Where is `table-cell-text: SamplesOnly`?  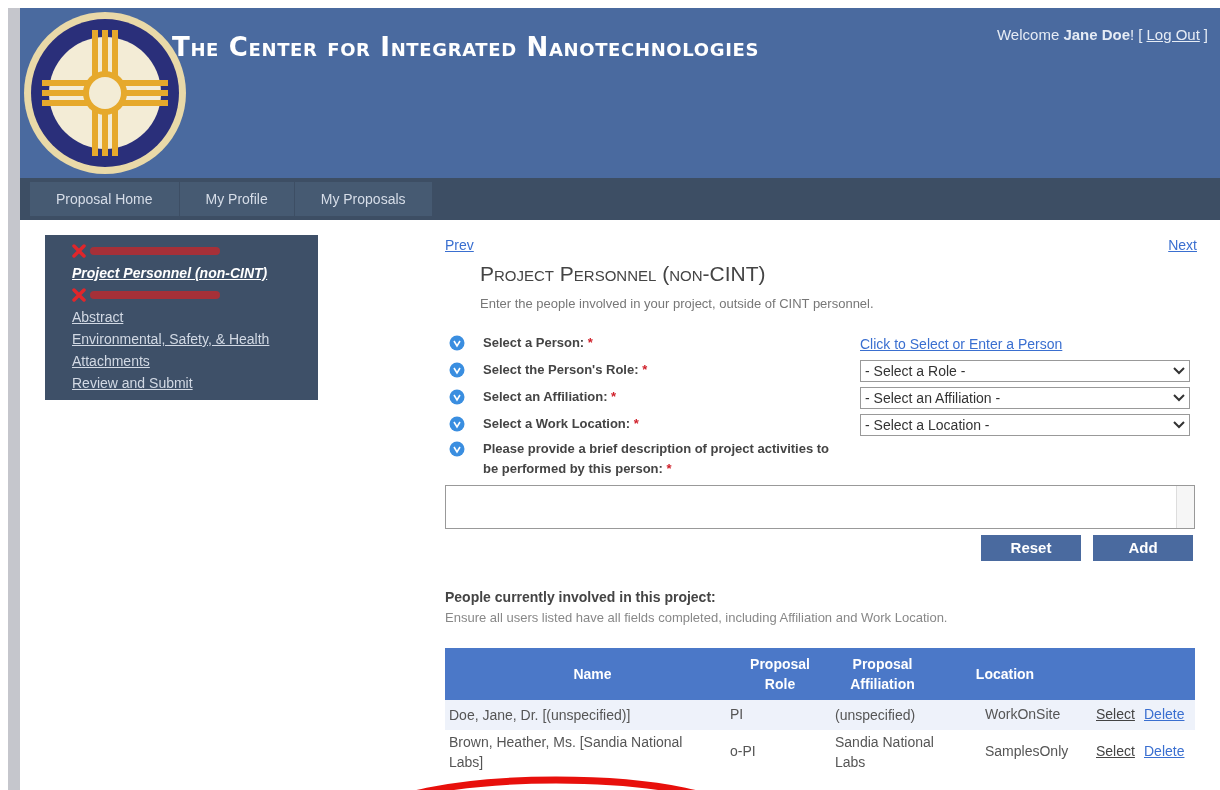 table-cell-text: SamplesOnly is located at coordinates (1027, 751).